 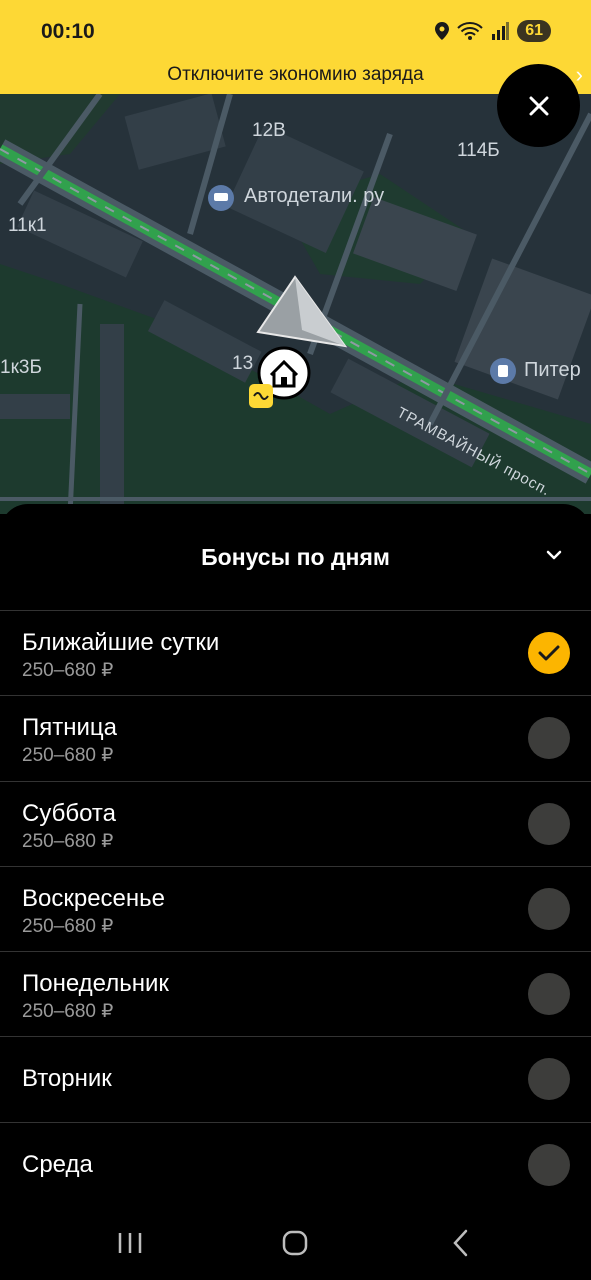 I want to click on radio-selected, so click(x=549, y=653).